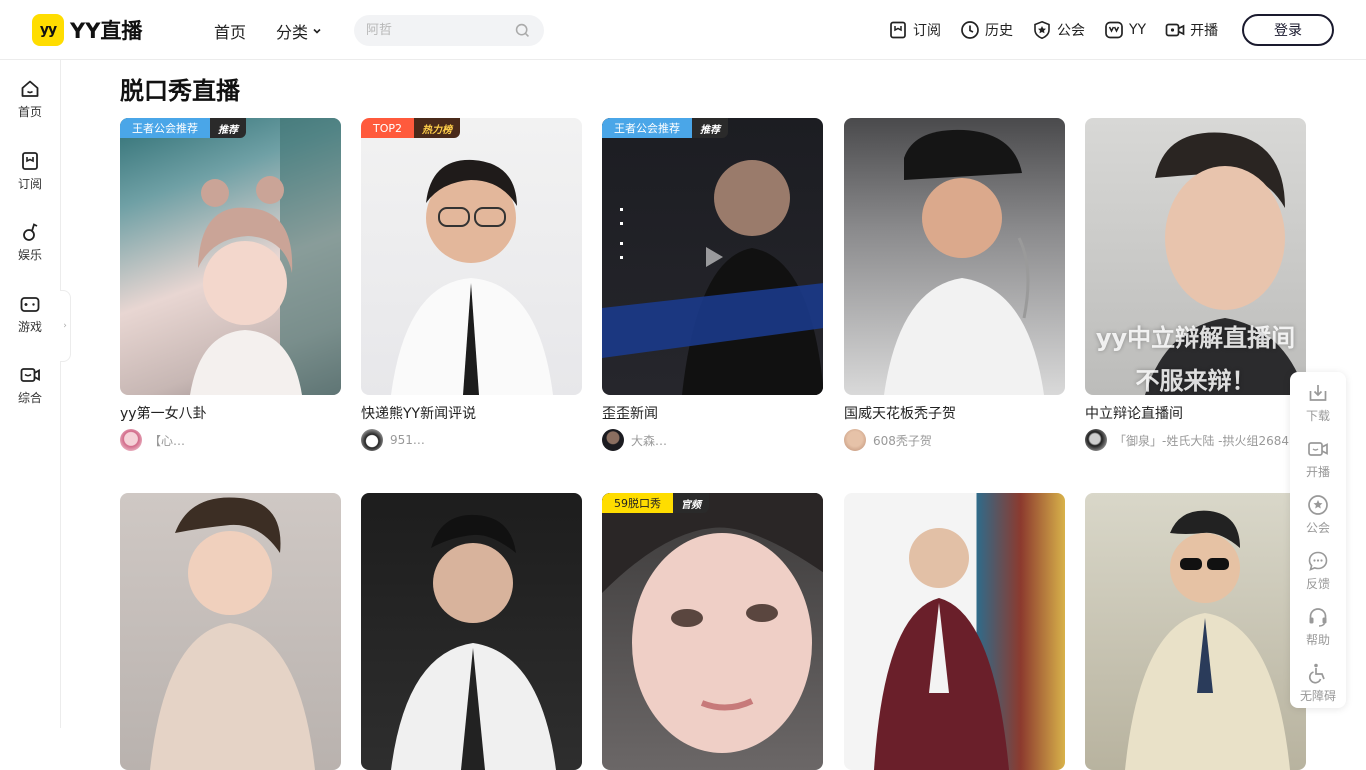 The width and height of the screenshot is (1366, 770). What do you see at coordinates (927, 31) in the screenshot?
I see `header-subscribe-label: 订阅` at bounding box center [927, 31].